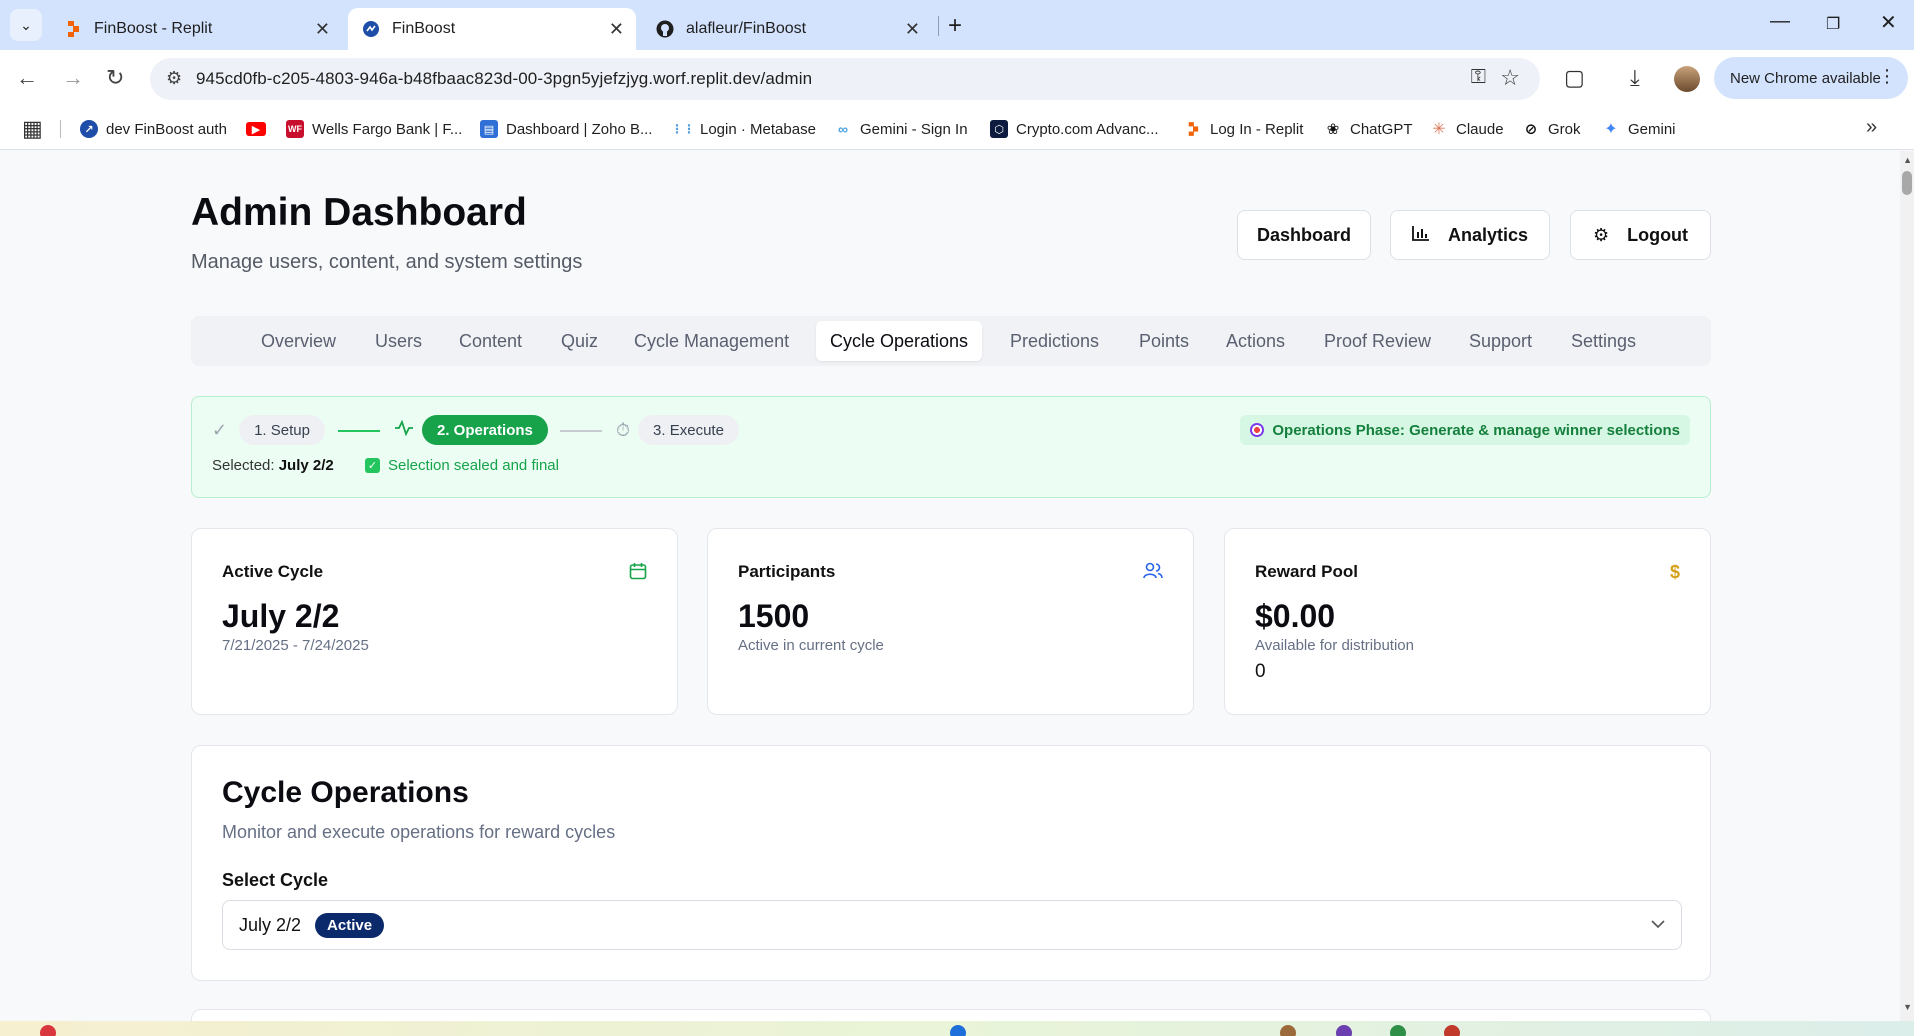 This screenshot has height=1036, width=1914. What do you see at coordinates (1887, 76) in the screenshot?
I see `menu-dots-icon: ⋮` at bounding box center [1887, 76].